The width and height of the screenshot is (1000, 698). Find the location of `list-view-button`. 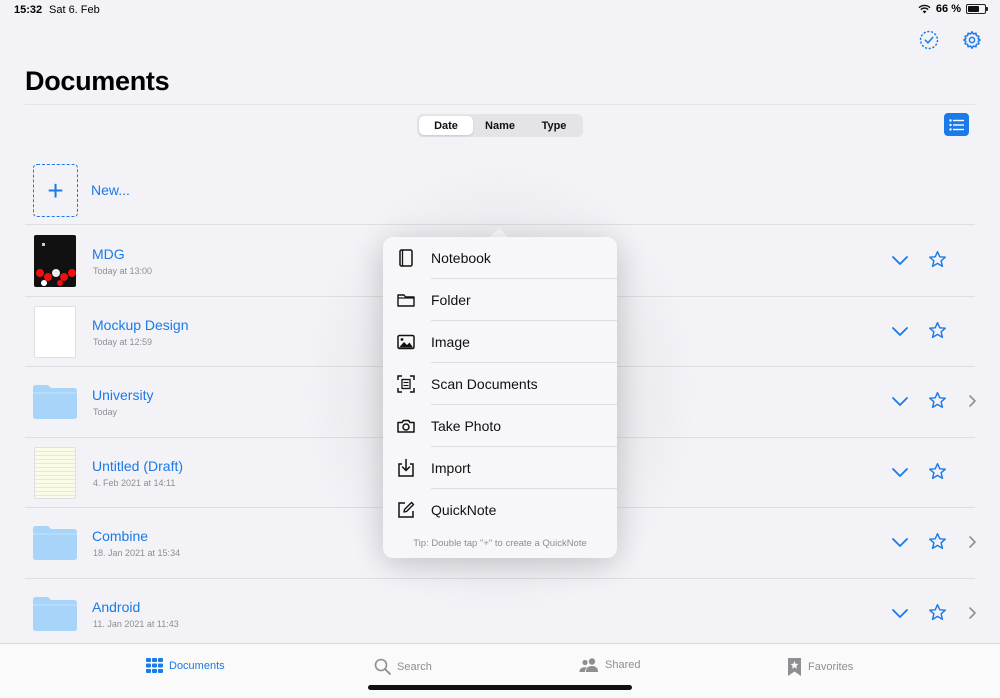

list-view-button is located at coordinates (956, 124).